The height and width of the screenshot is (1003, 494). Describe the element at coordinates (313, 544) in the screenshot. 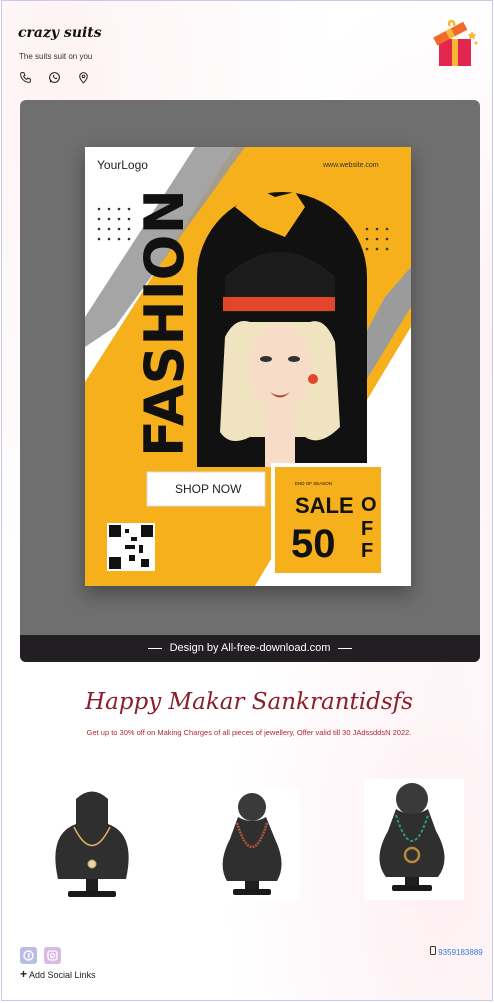

I see `sale-number: 50` at that location.